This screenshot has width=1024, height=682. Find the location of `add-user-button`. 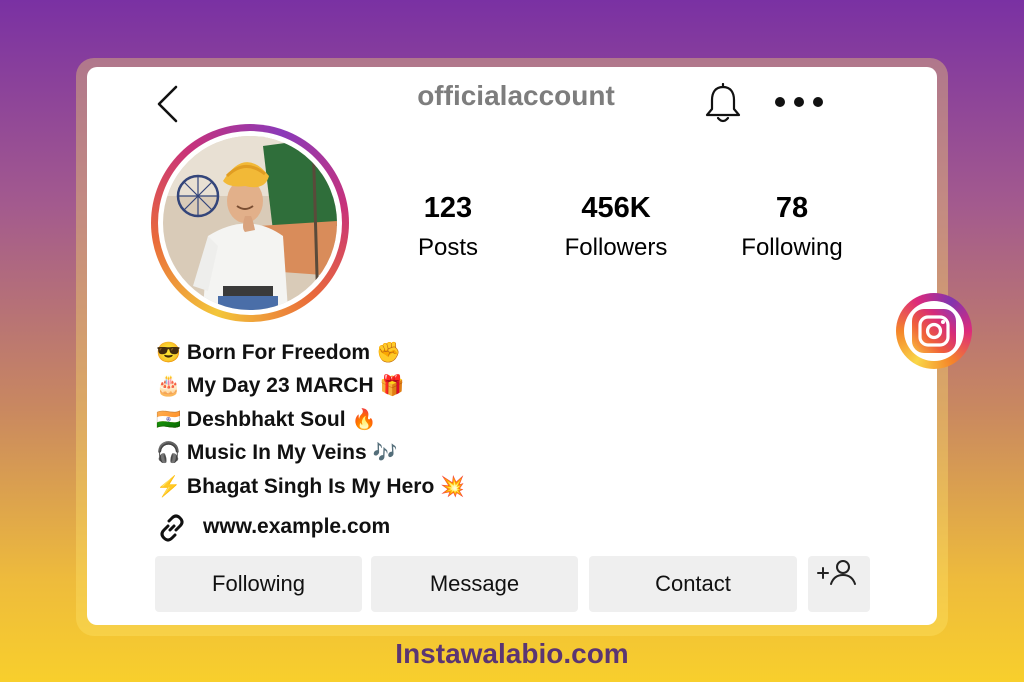

add-user-button is located at coordinates (839, 584).